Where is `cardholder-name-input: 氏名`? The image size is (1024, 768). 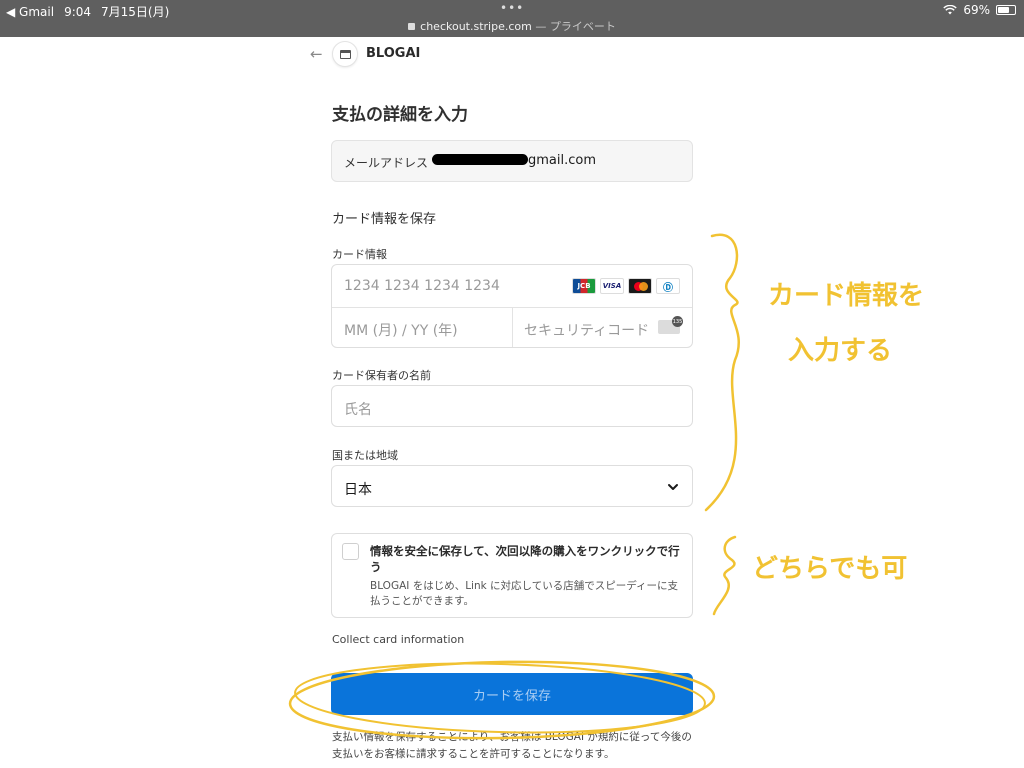
cardholder-name-input: 氏名 is located at coordinates (512, 406).